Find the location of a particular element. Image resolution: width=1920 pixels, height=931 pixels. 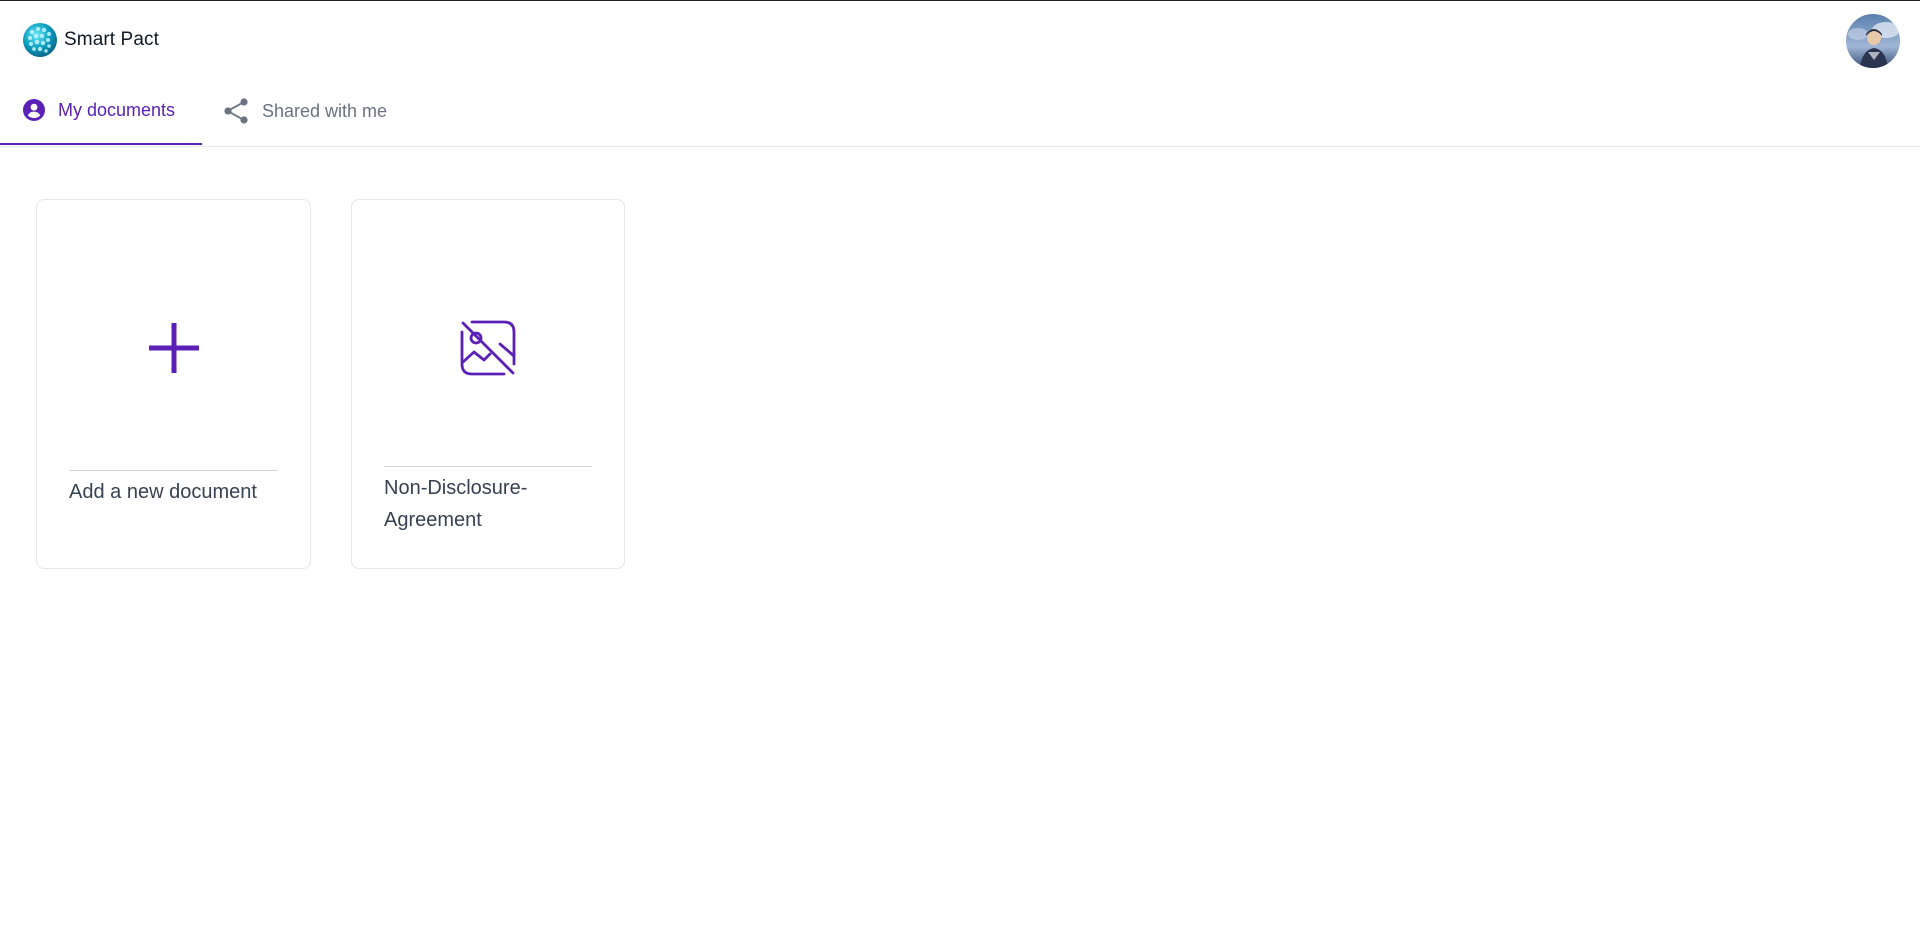

brand: Smart Pact is located at coordinates (90, 40).